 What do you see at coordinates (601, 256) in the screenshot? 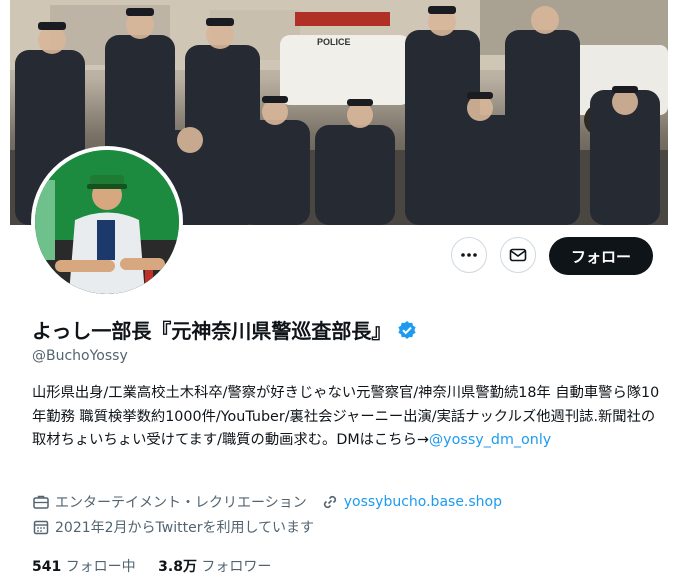
I see `follow-button: フォロー` at bounding box center [601, 256].